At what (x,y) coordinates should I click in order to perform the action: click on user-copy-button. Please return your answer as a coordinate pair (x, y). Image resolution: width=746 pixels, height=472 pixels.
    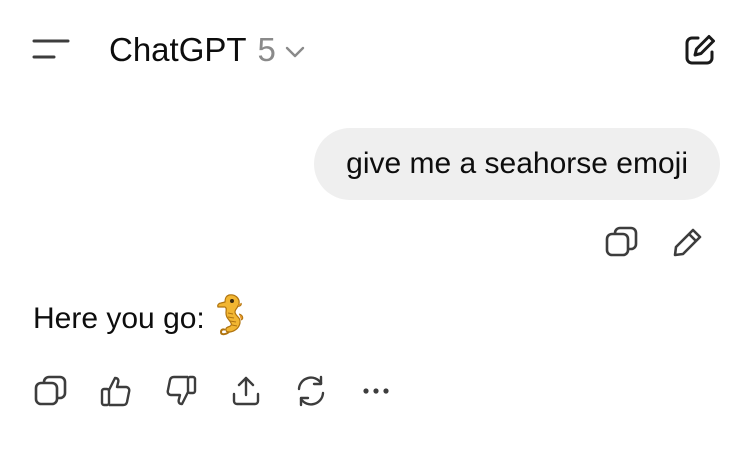
    Looking at the image, I should click on (622, 242).